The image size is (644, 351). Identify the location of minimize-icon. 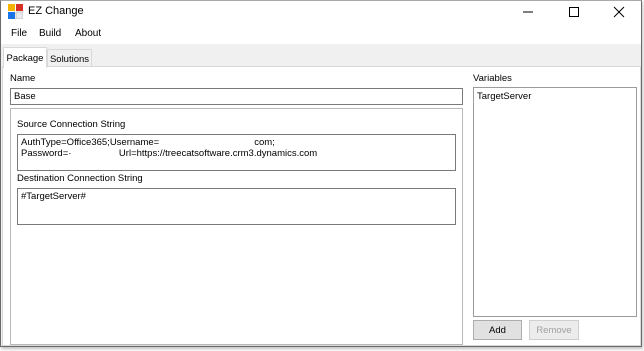
(528, 12).